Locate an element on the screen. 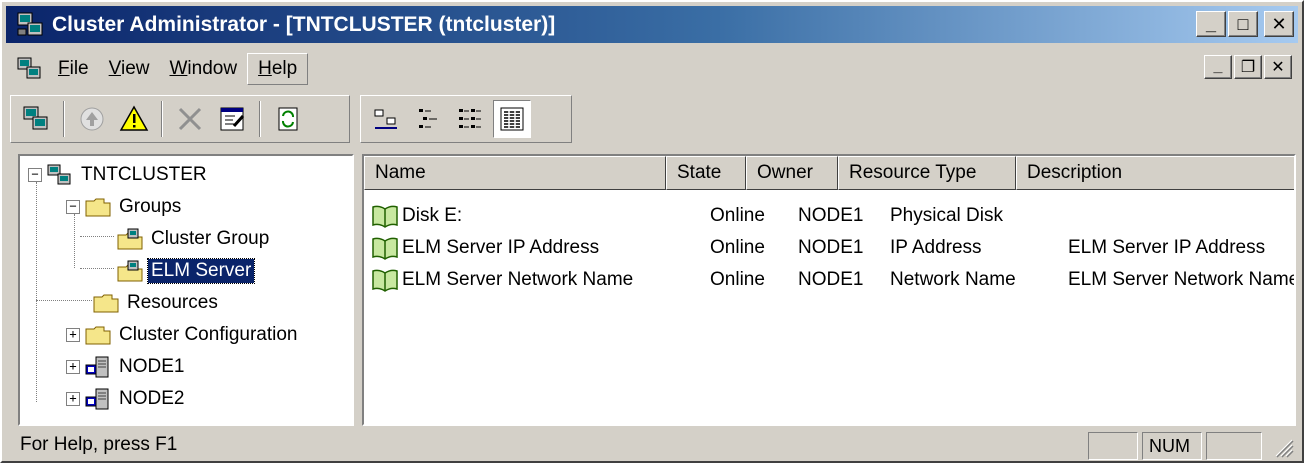  tree-node-cluster-group: Cluster Group is located at coordinates (194, 239).